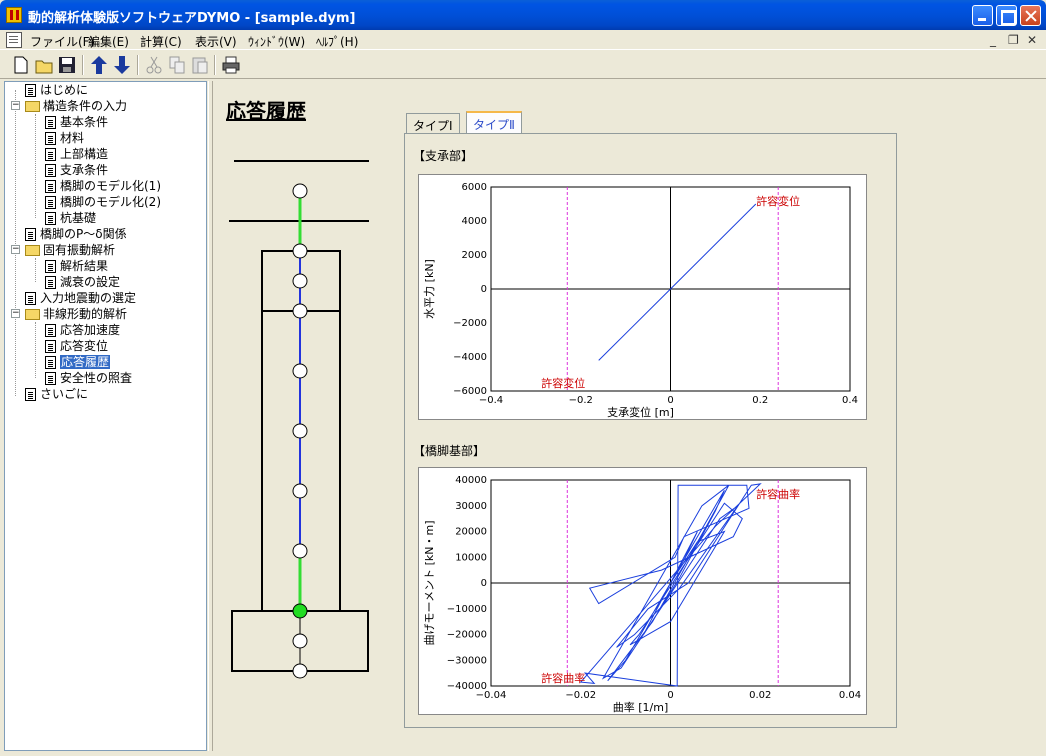 Image resolution: width=1046 pixels, height=756 pixels. What do you see at coordinates (103, 186) in the screenshot?
I see `tree-item-pier-model-1: 橋脚のモデル化(1)` at bounding box center [103, 186].